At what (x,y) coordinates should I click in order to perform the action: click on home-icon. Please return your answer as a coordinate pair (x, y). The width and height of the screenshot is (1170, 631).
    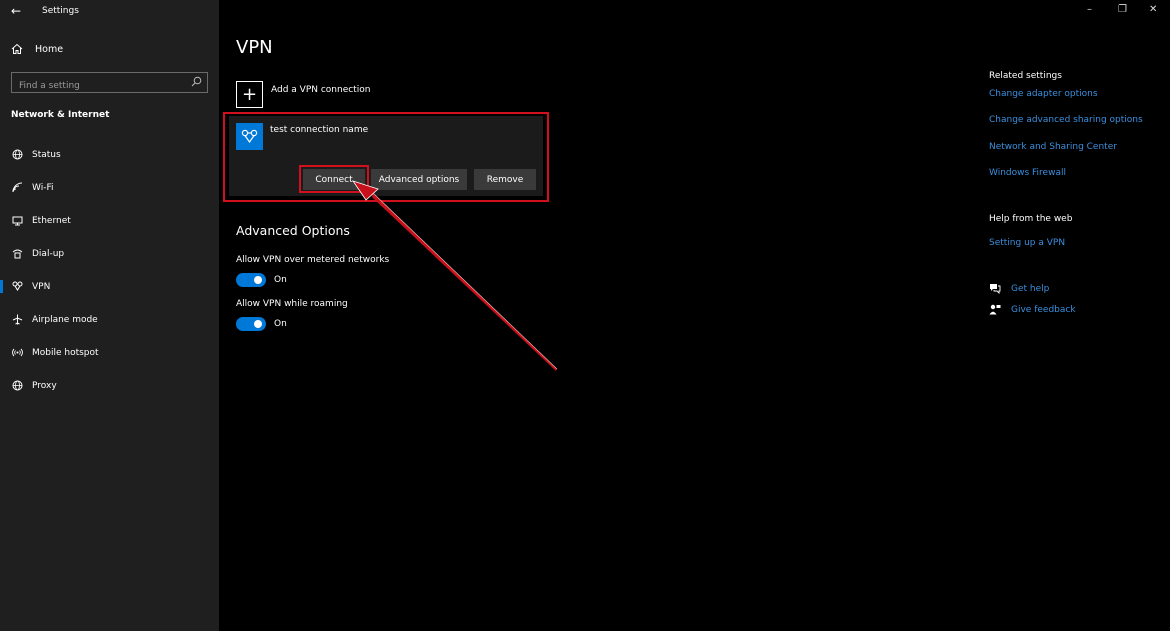
    Looking at the image, I should click on (17, 48).